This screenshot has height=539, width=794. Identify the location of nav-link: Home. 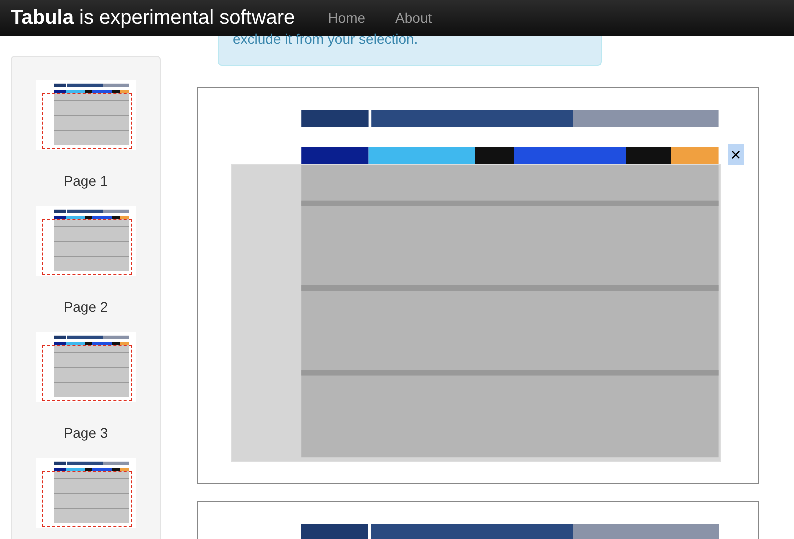
(347, 18).